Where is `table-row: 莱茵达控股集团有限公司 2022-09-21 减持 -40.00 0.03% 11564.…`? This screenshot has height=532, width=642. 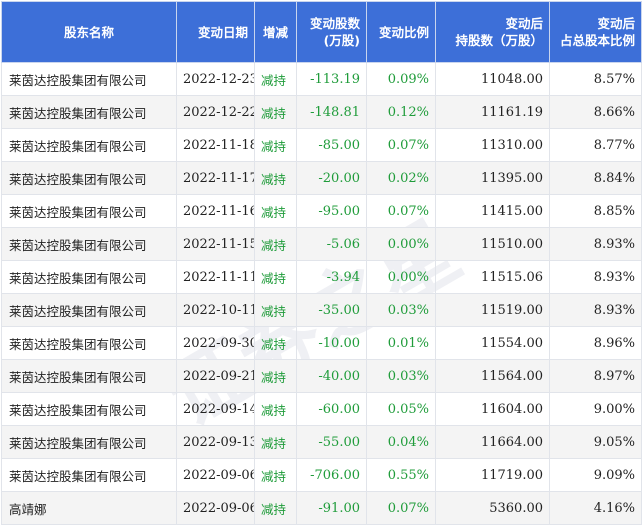
table-row: 莱茵达控股集团有限公司 2022-09-21 减持 -40.00 0.03% 11564.… is located at coordinates (321, 376).